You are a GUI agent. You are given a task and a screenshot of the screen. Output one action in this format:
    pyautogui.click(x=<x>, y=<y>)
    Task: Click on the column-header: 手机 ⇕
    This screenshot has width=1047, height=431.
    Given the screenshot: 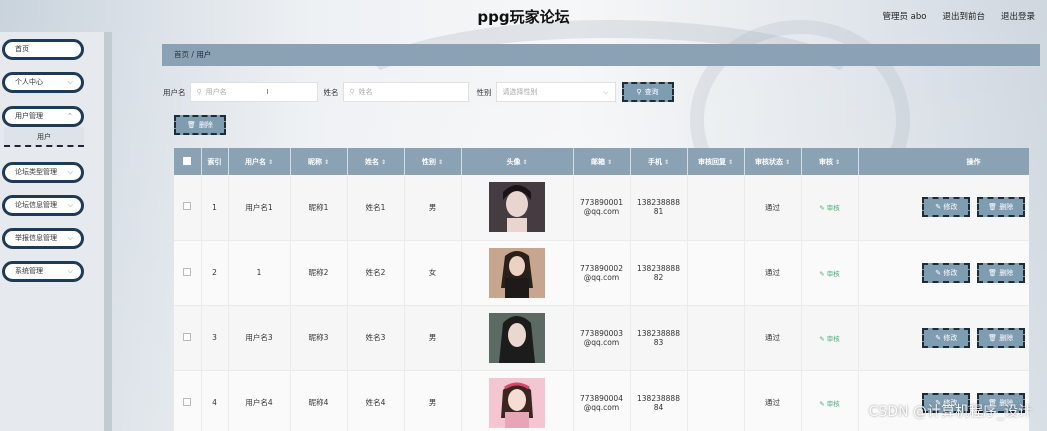 What is the action you would take?
    pyautogui.click(x=659, y=161)
    